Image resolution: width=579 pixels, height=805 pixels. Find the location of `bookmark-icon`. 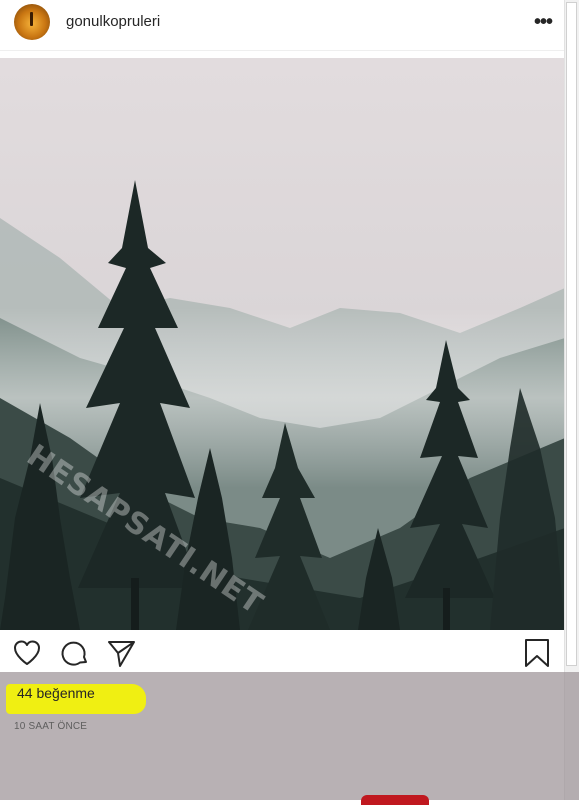

bookmark-icon is located at coordinates (537, 653).